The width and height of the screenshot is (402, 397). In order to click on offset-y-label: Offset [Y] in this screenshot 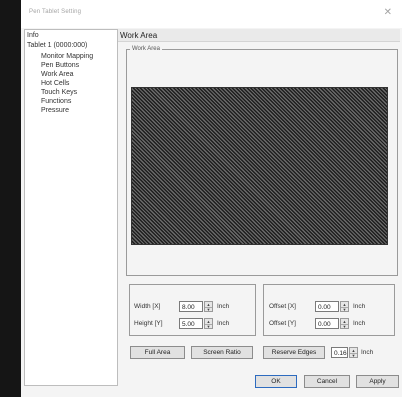, I will do `click(282, 323)`.